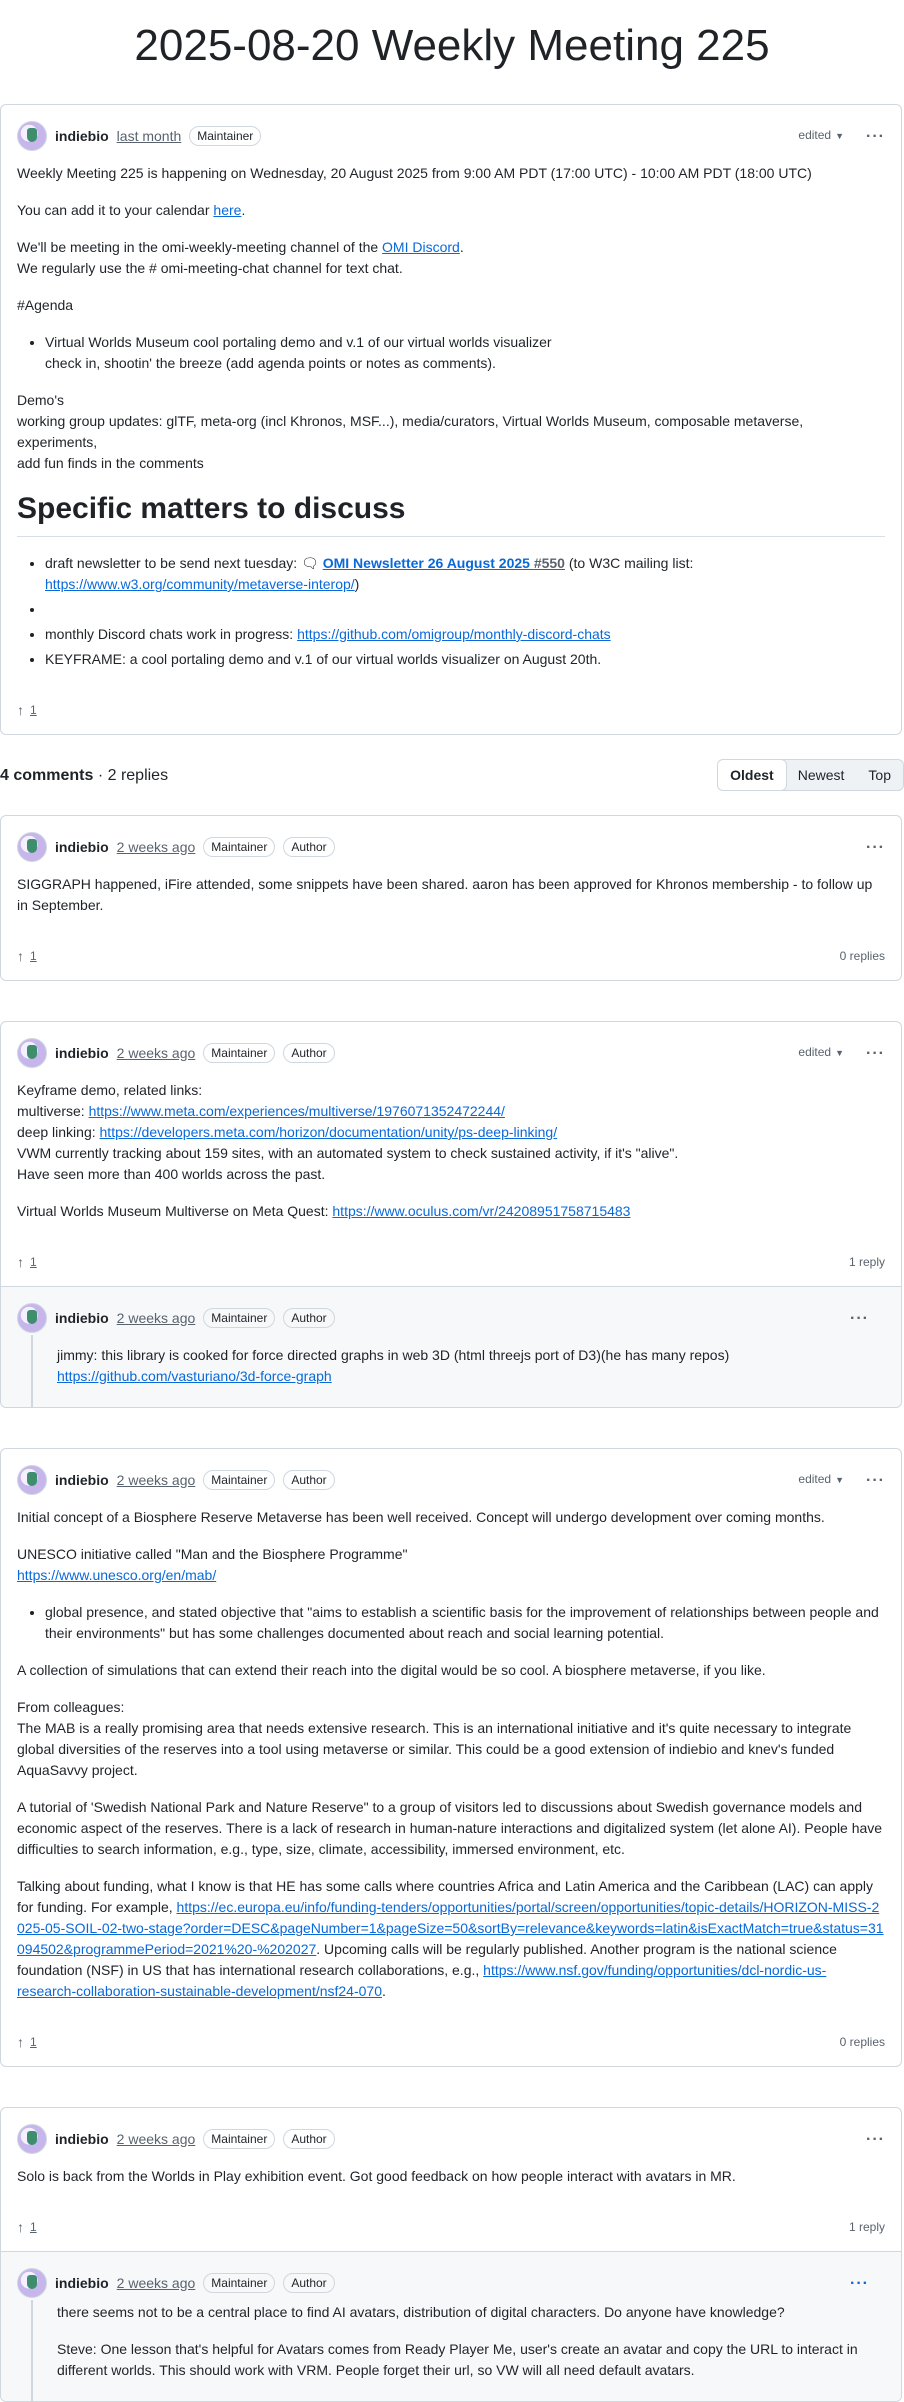 Image resolution: width=904 pixels, height=2402 pixels. I want to click on tab-top: Top, so click(879, 775).